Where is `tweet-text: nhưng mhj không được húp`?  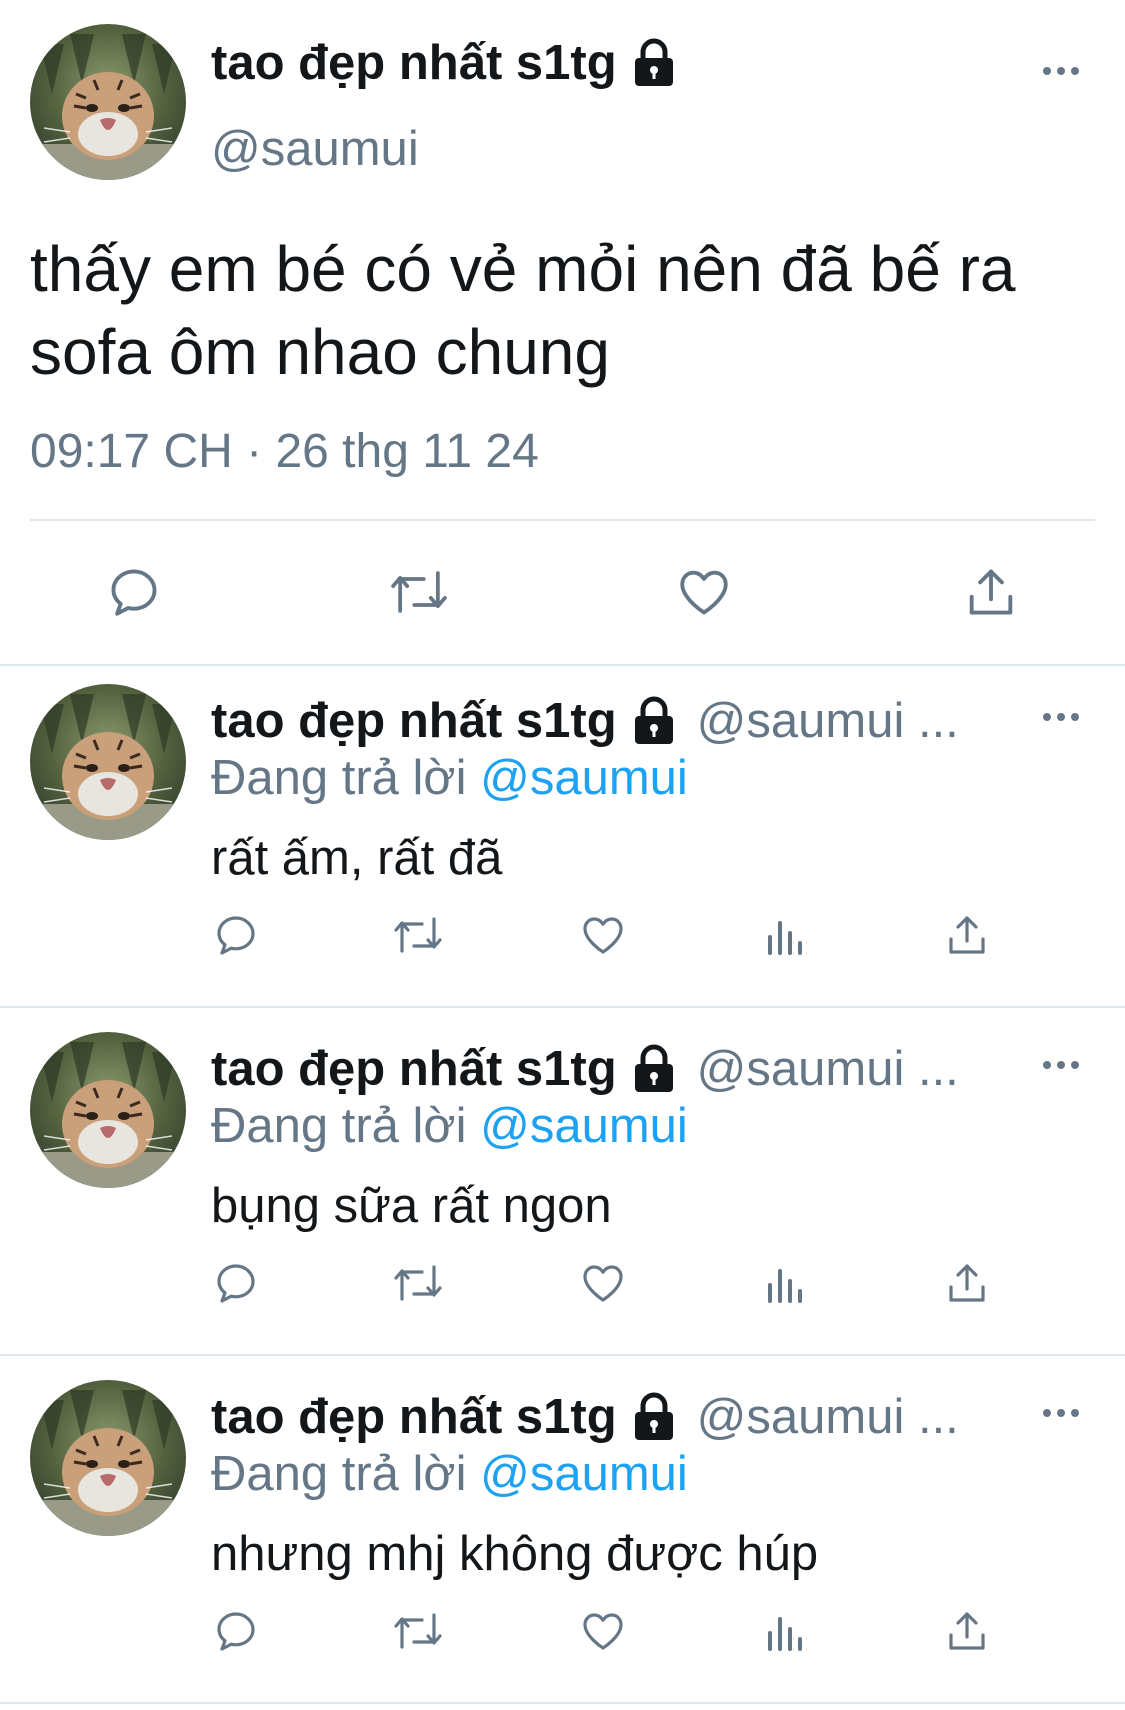 tweet-text: nhưng mhj không được húp is located at coordinates (515, 1554).